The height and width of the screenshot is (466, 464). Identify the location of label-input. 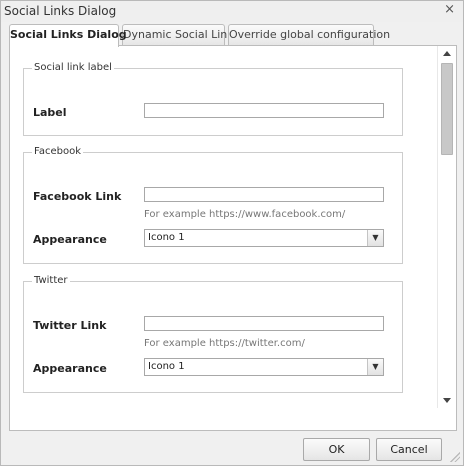
(264, 110).